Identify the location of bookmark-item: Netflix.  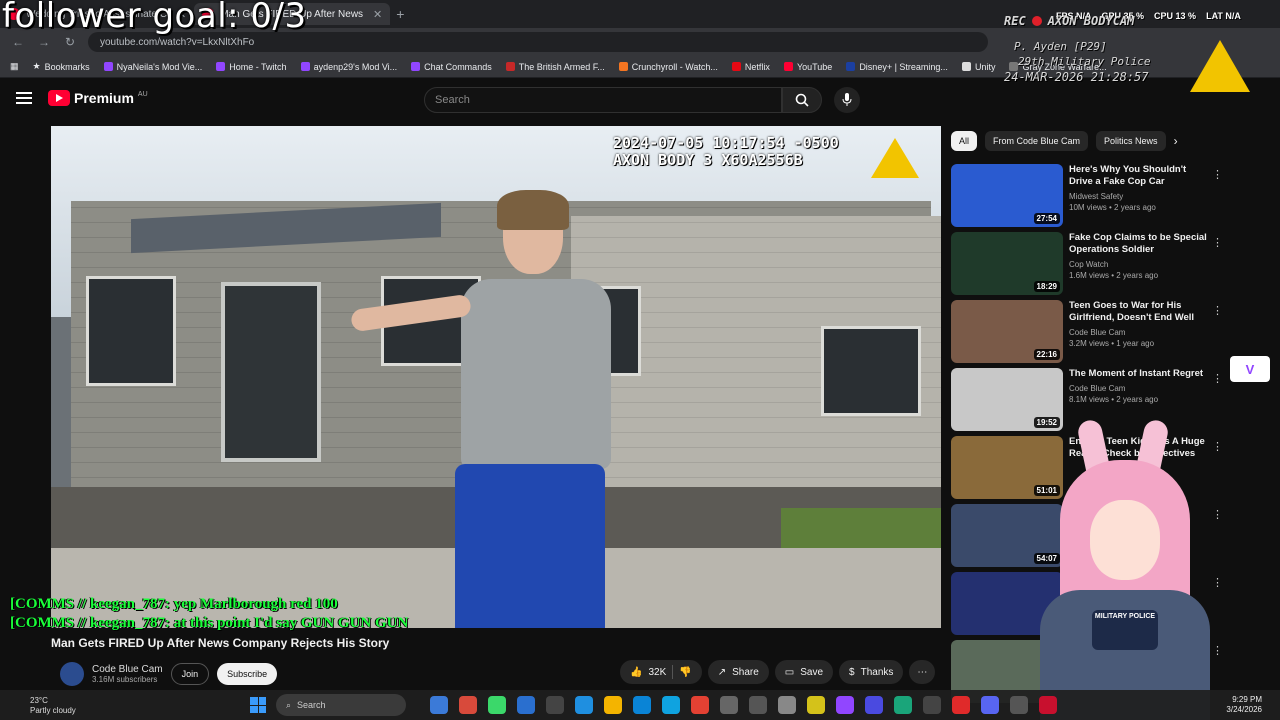
(750, 67).